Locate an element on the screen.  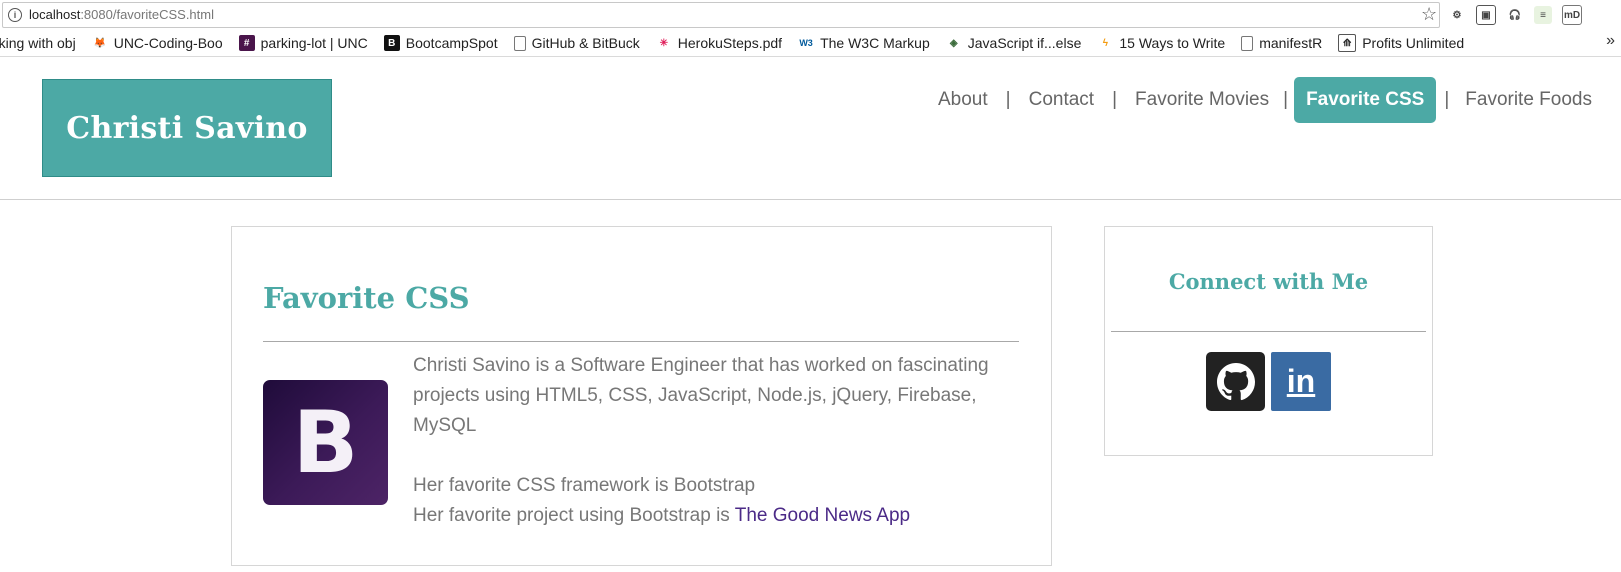
nav-favorite-foods: Favorite Foods is located at coordinates (1528, 100).